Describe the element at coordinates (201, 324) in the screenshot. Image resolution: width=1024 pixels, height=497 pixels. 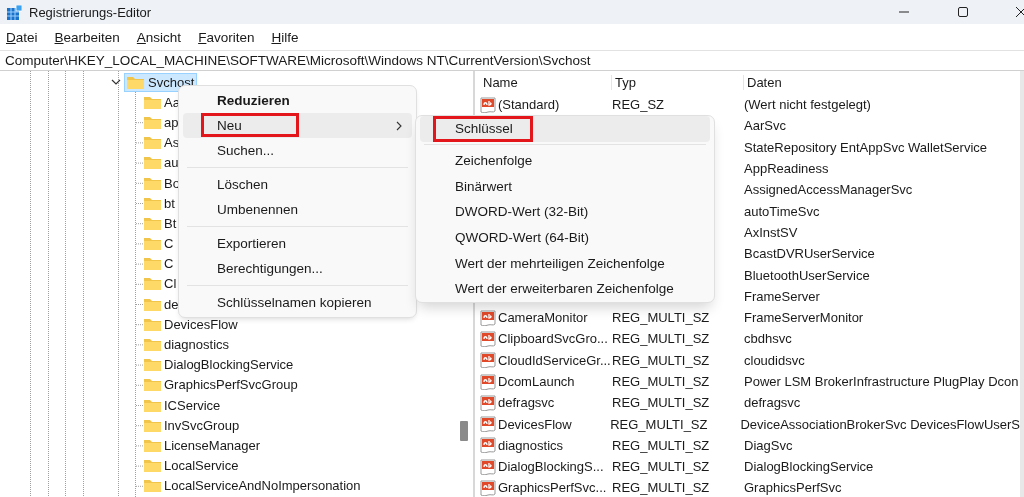
I see `tree-item: DevicesFlow` at that location.